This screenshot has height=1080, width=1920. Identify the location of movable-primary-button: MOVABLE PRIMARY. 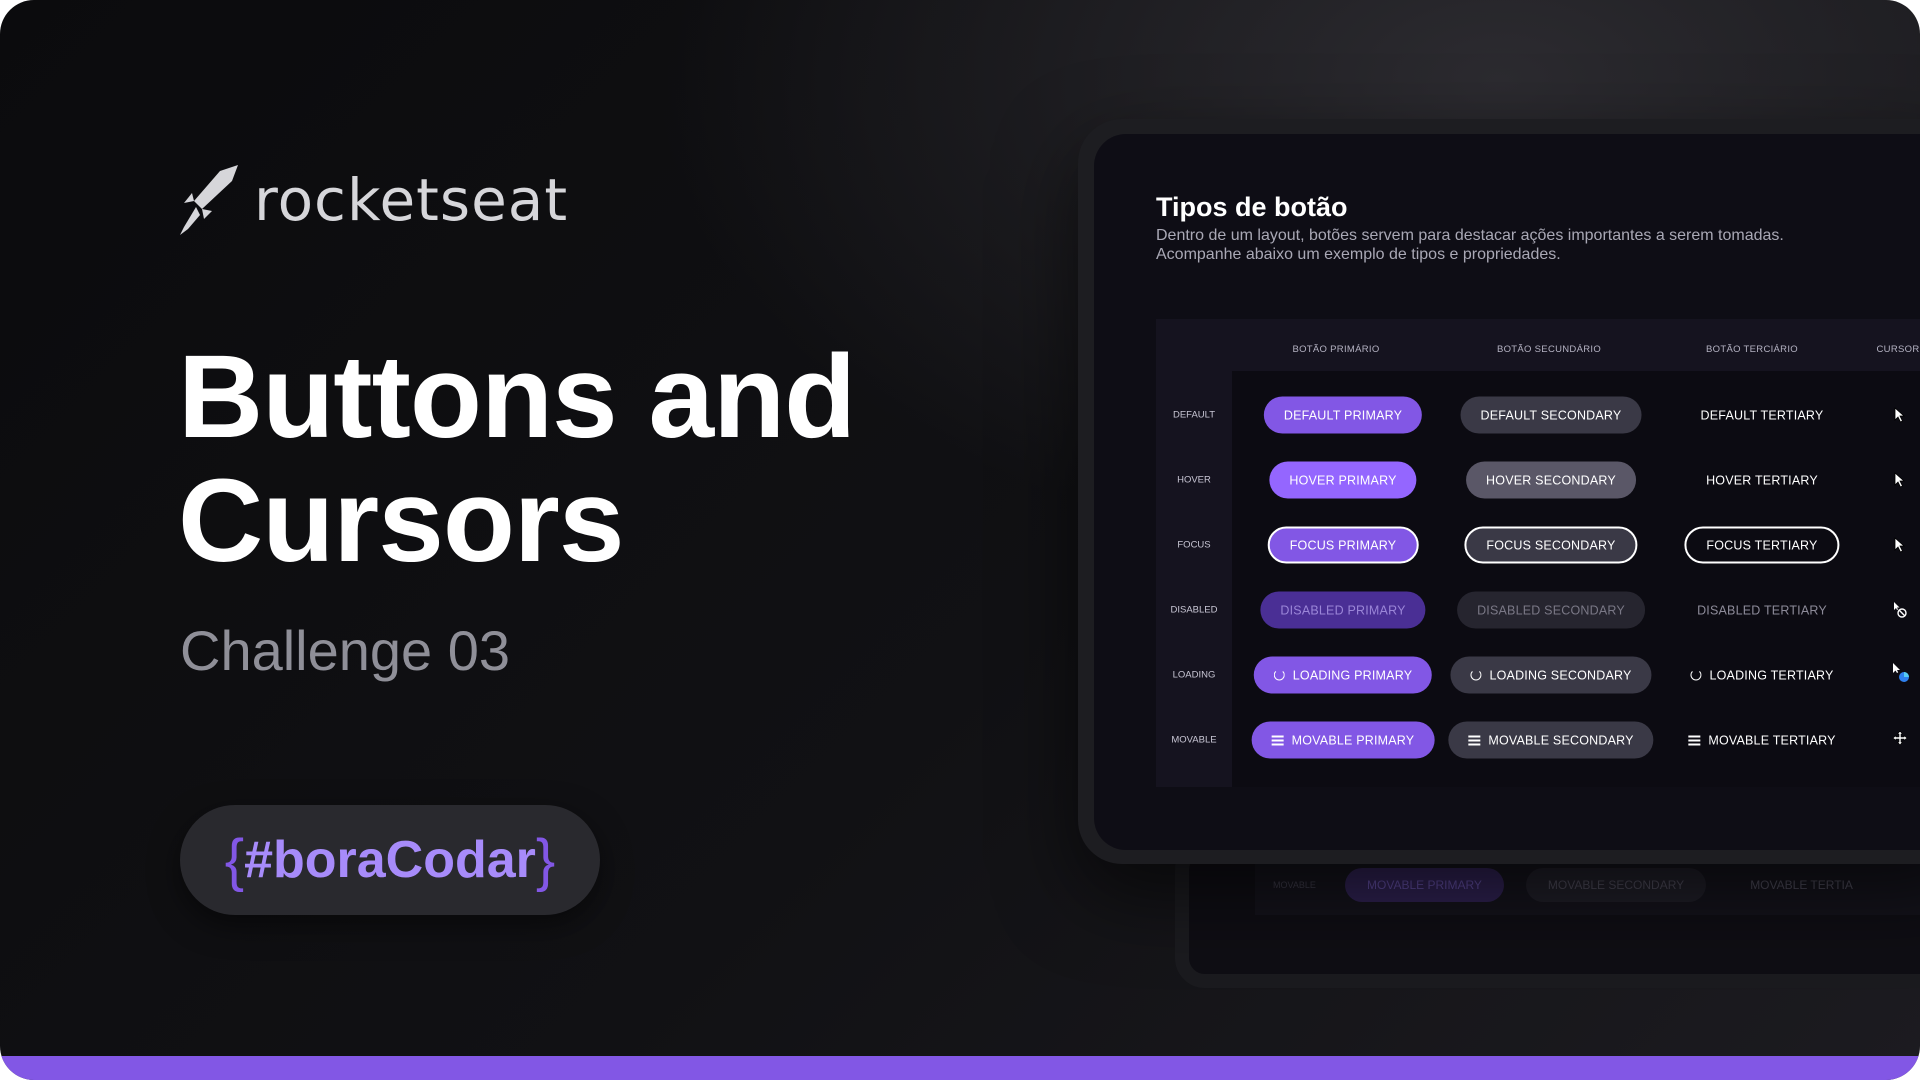
(1343, 740).